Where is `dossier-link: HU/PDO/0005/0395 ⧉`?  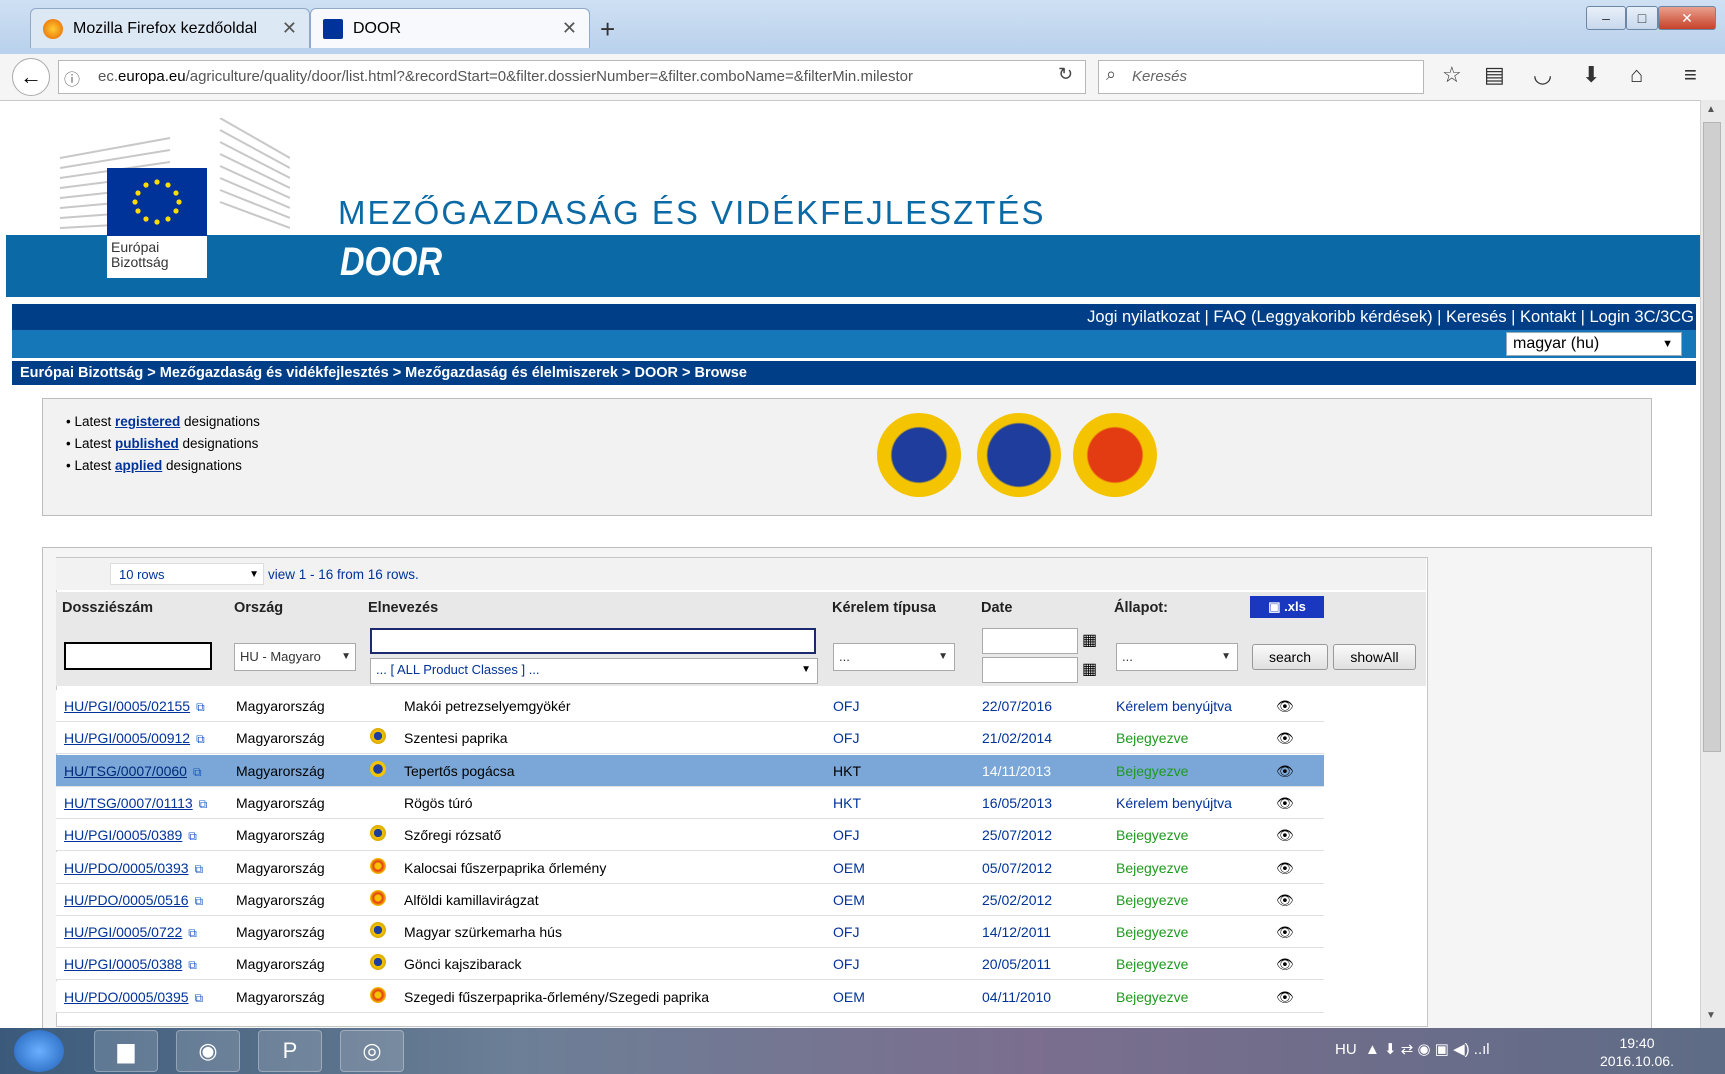 dossier-link: HU/PDO/0005/0395 ⧉ is located at coordinates (133, 997).